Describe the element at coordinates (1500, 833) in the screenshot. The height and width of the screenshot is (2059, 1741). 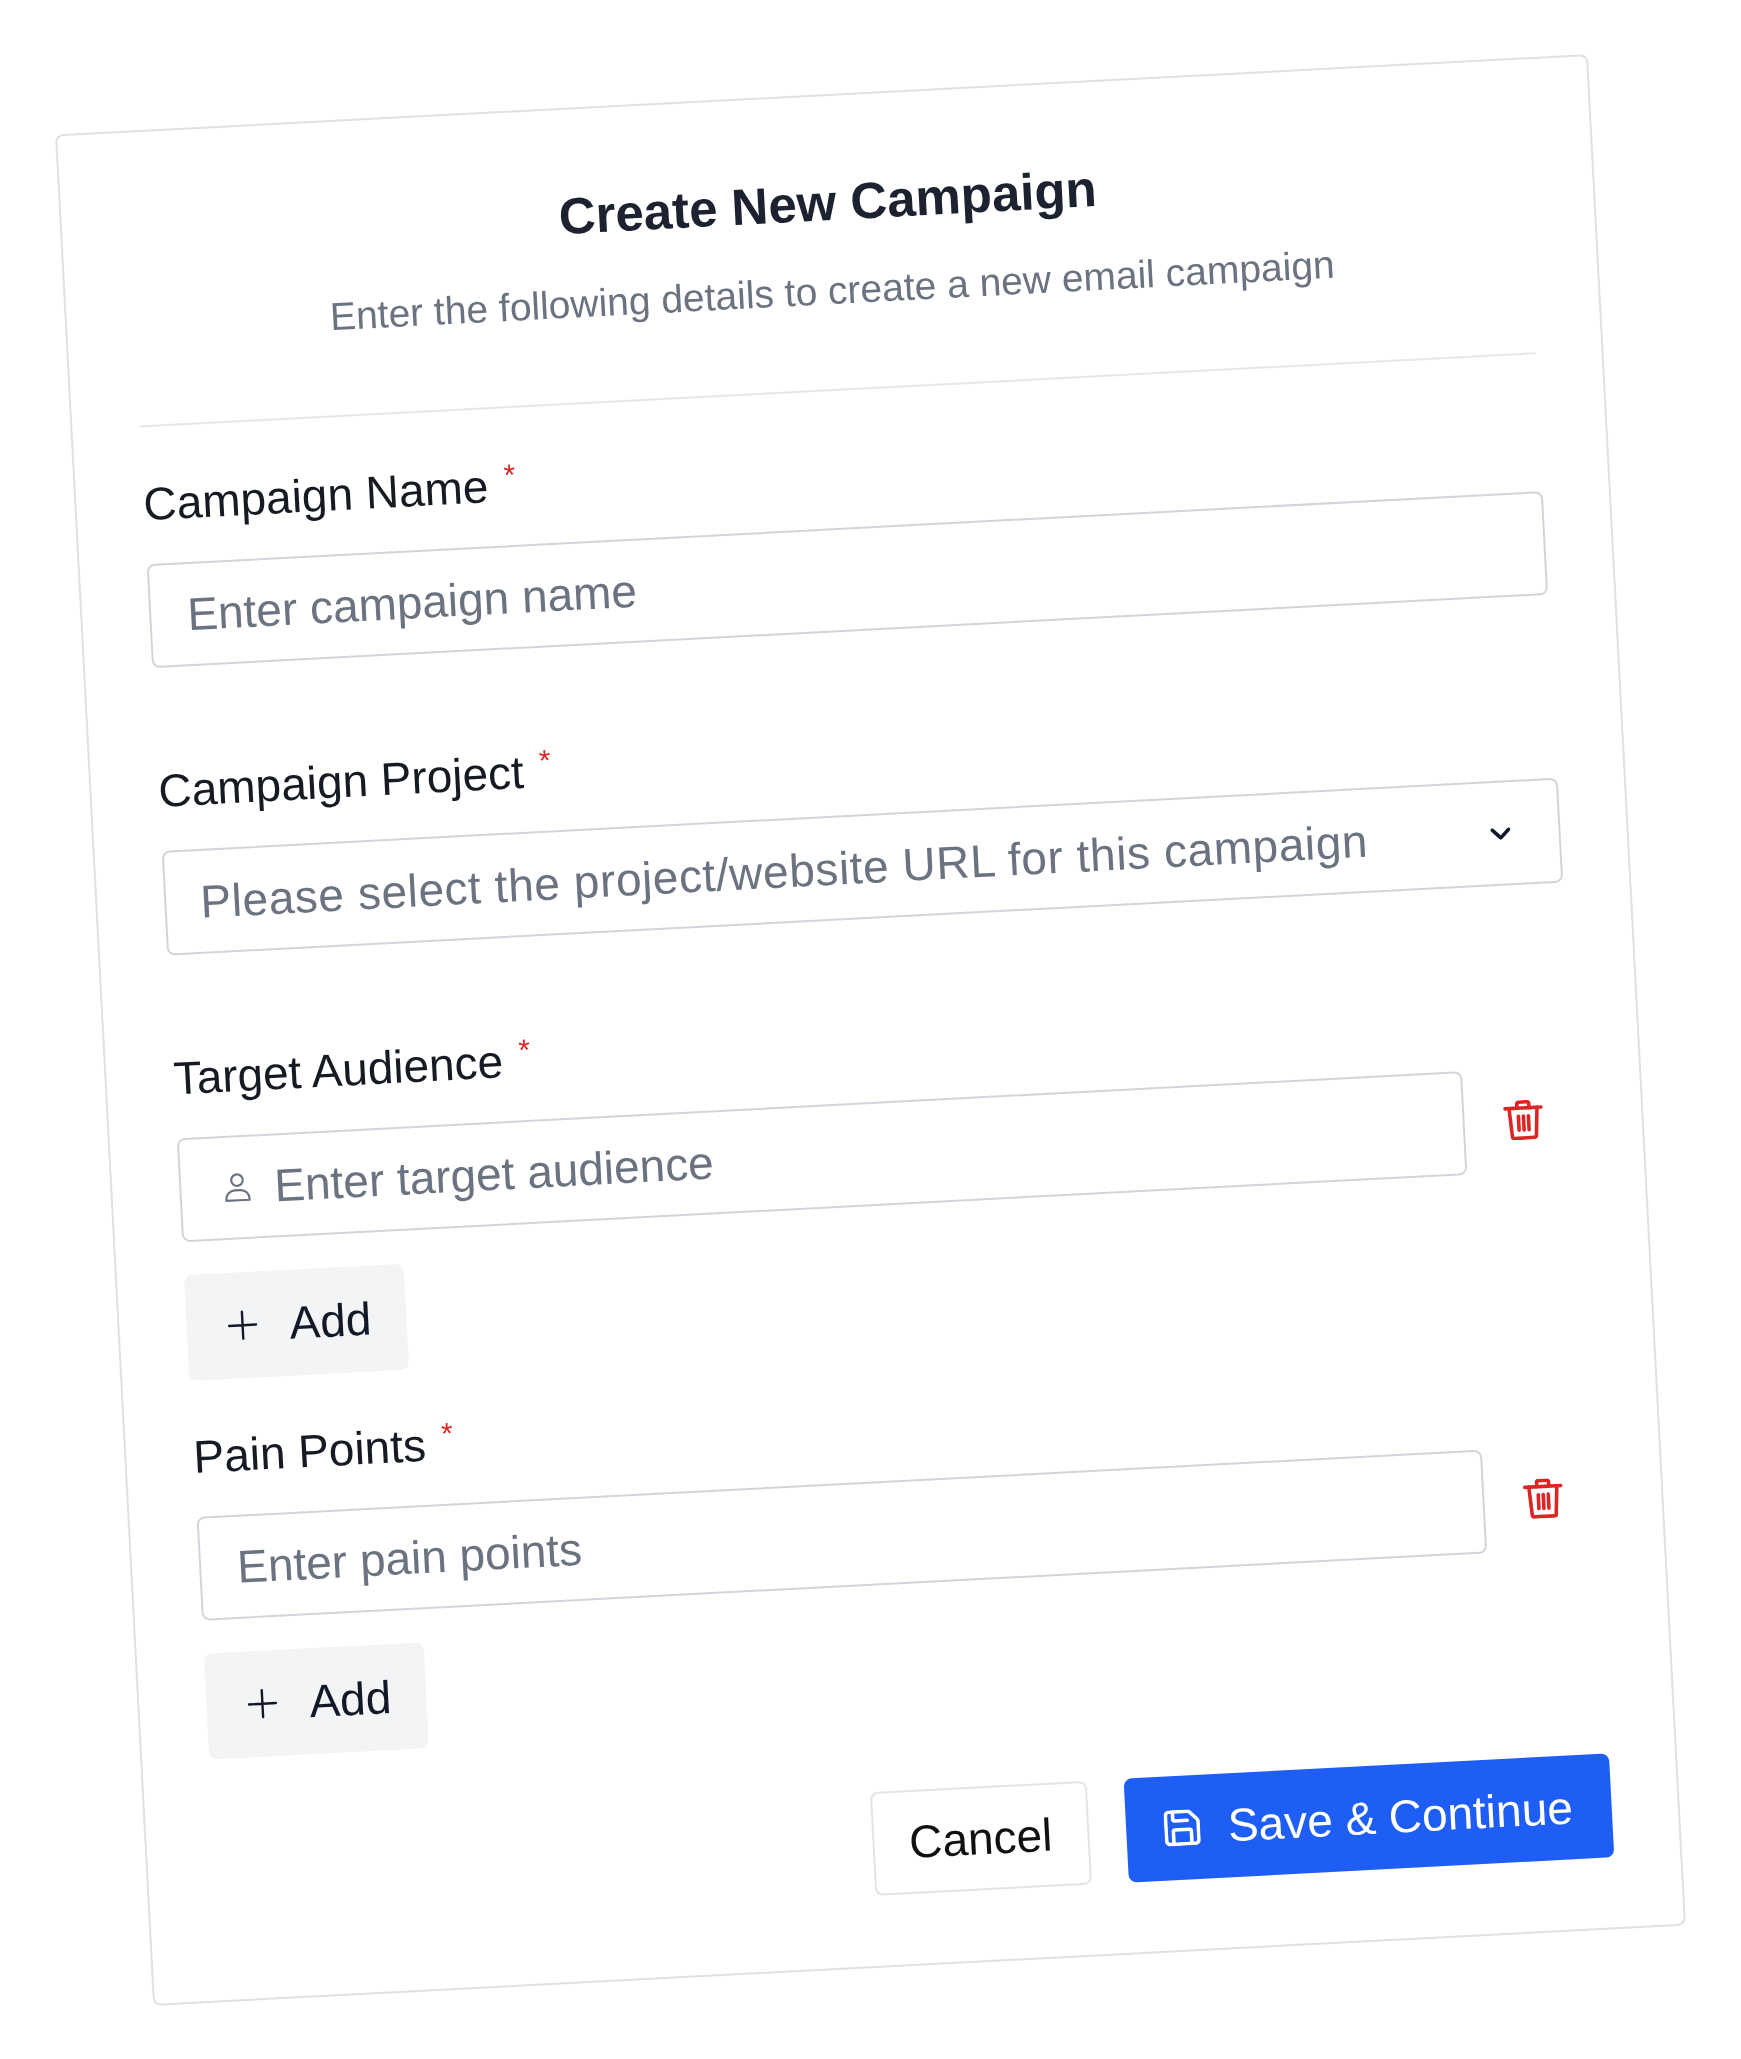
I see `chevron-down-icon` at that location.